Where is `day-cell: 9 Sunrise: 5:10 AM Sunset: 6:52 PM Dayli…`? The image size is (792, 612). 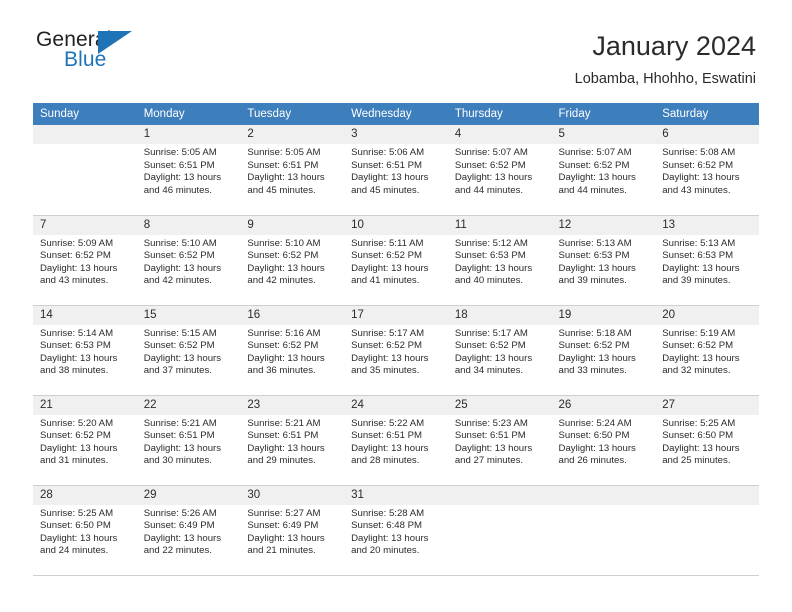
day-cell: 9 Sunrise: 5:10 AM Sunset: 6:52 PM Dayli… is located at coordinates (292, 260).